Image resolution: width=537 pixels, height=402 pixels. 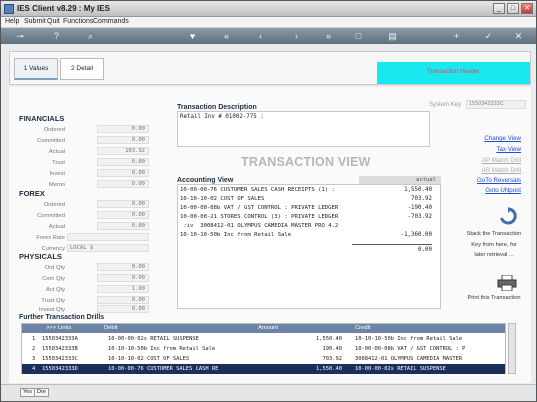 What do you see at coordinates (328, 36) in the screenshot?
I see `last-icon: »` at bounding box center [328, 36].